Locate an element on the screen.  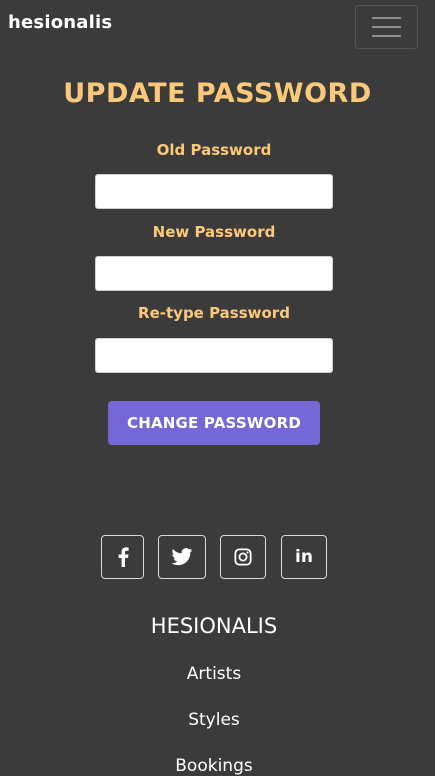
twitter-link is located at coordinates (182, 557).